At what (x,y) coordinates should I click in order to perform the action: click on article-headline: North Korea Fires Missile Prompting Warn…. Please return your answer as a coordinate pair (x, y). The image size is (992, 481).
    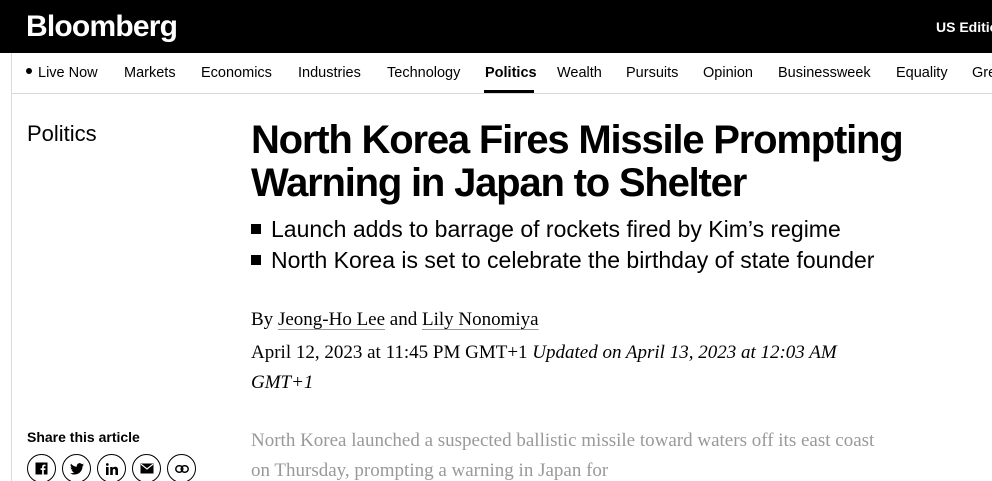
    Looking at the image, I should click on (577, 161).